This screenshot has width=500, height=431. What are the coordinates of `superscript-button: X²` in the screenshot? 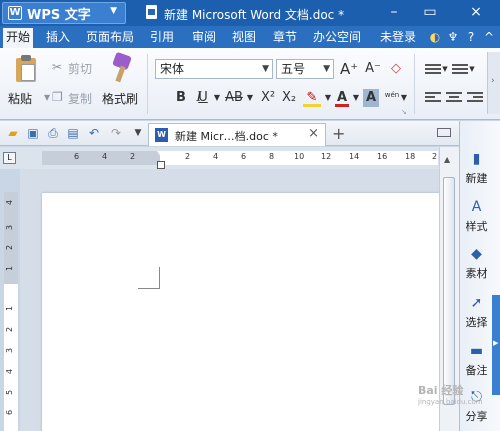 It's located at (268, 98).